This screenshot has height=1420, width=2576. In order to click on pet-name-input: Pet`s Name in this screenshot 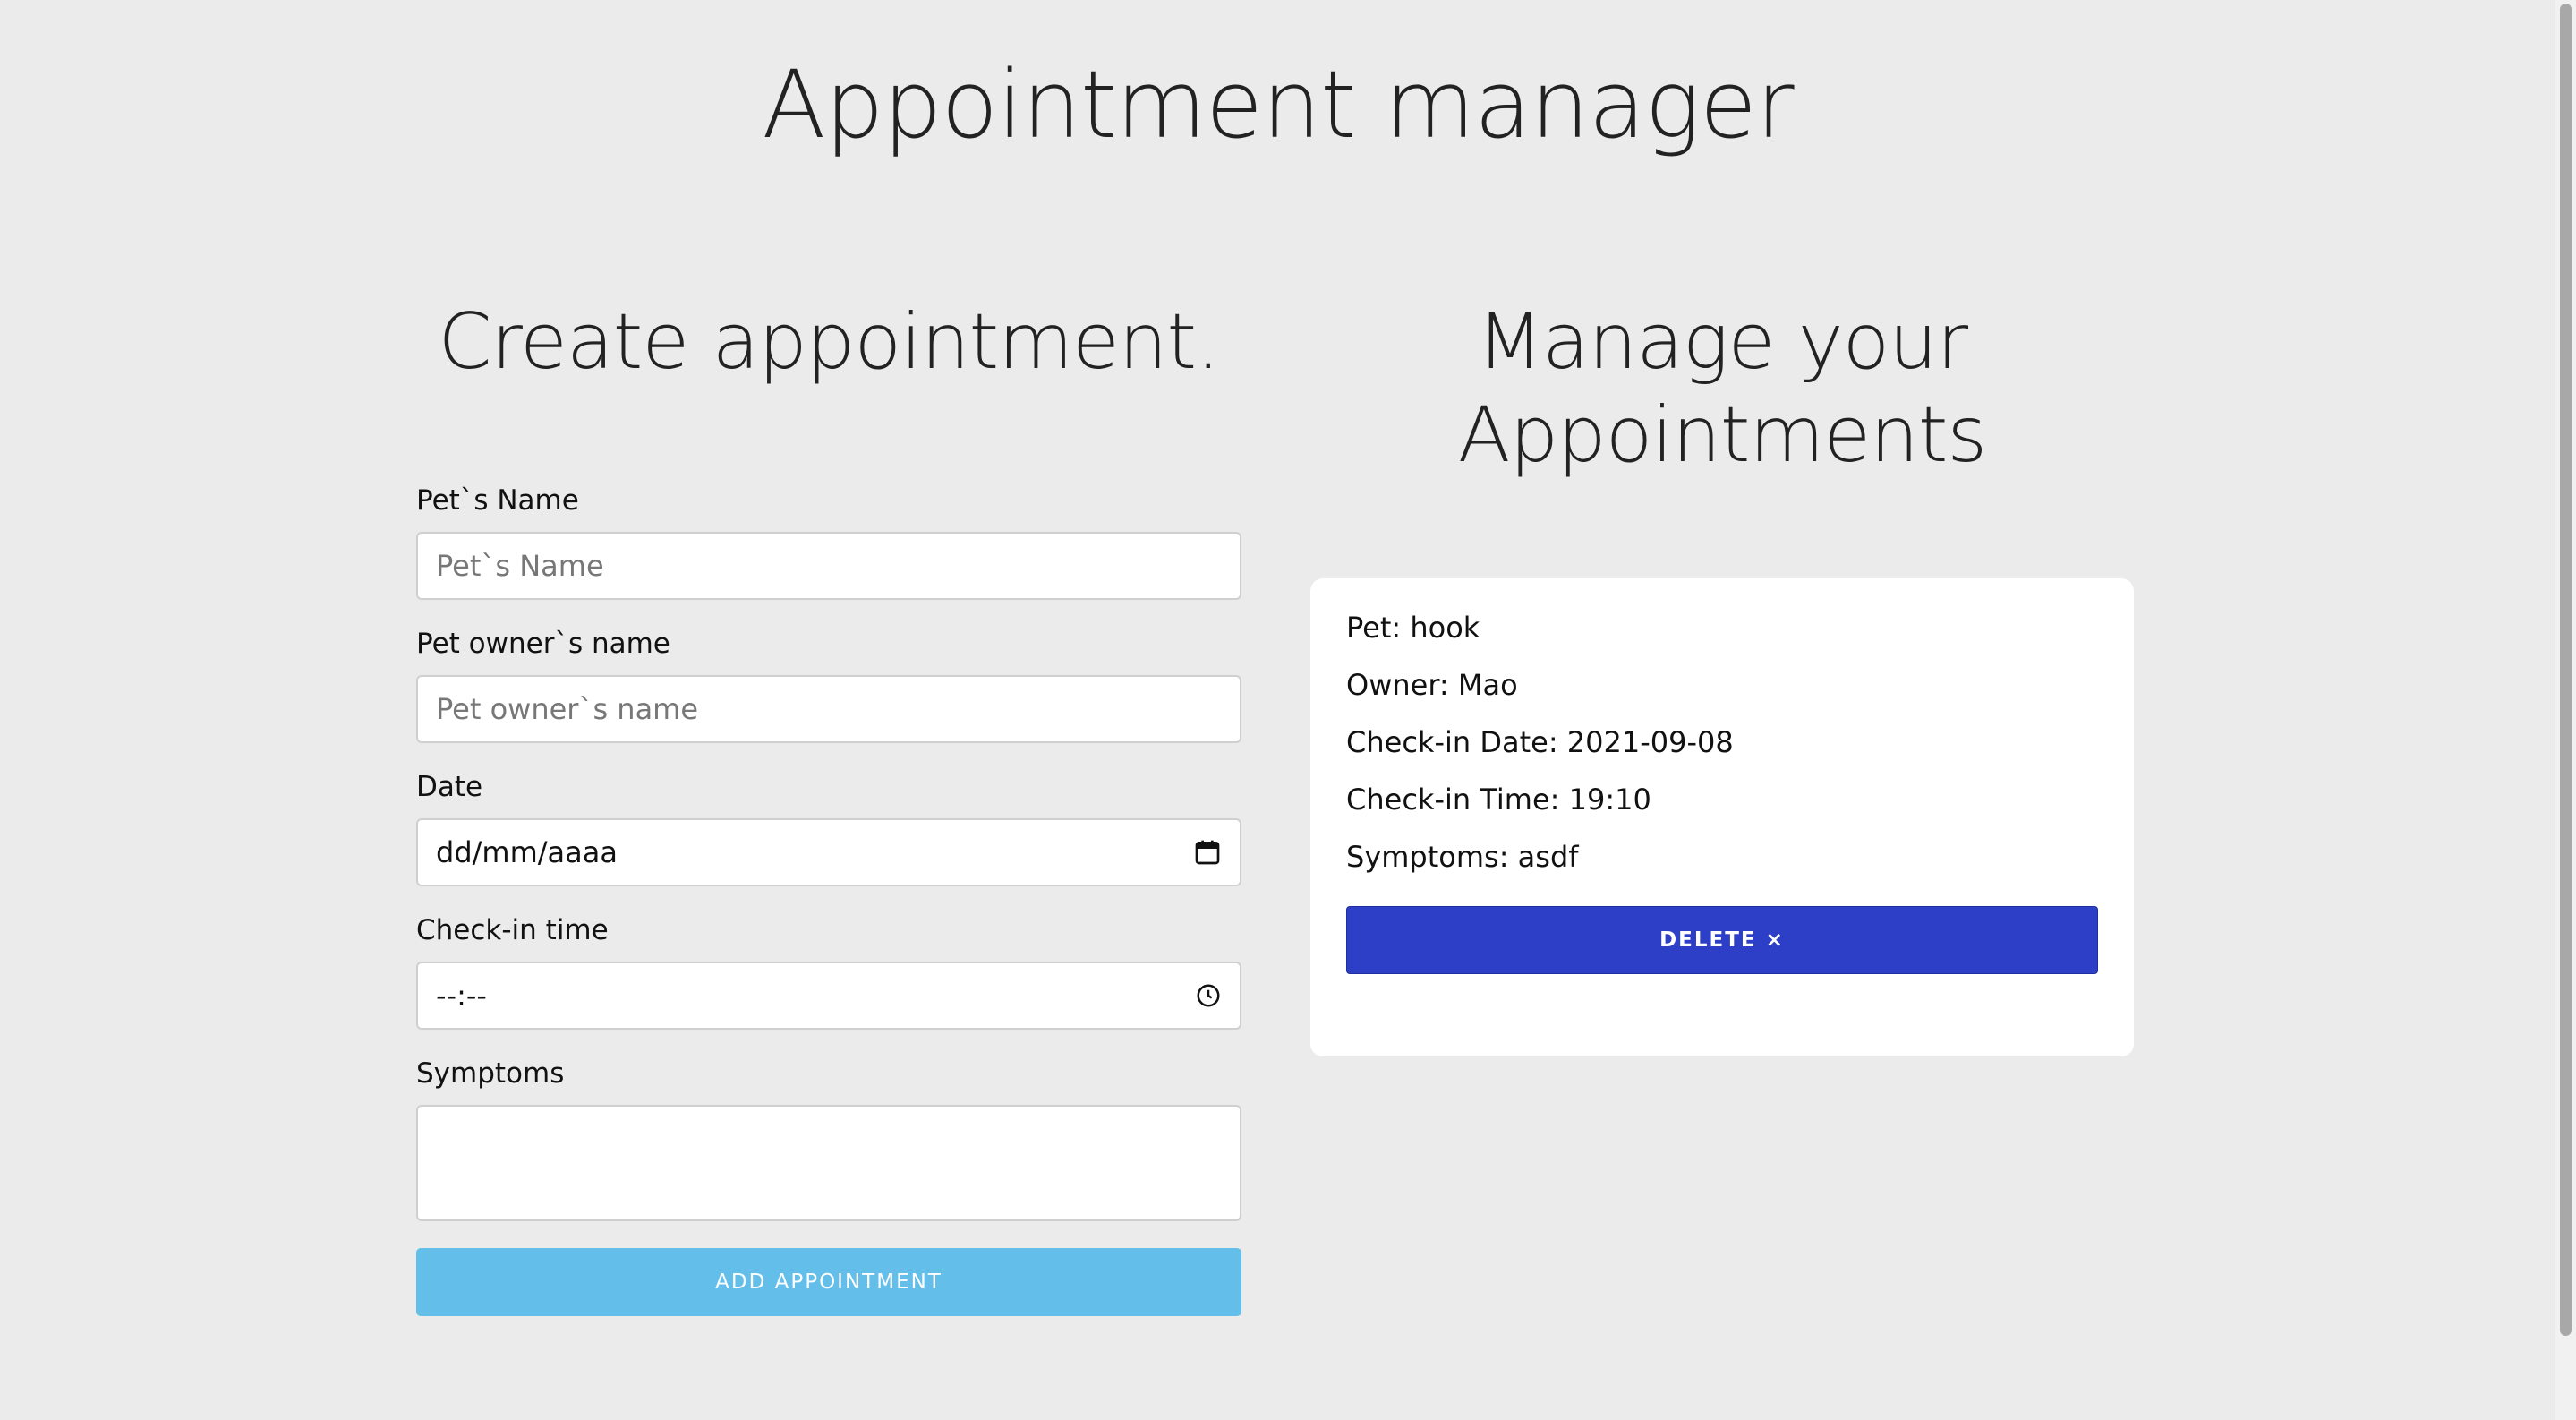, I will do `click(828, 566)`.